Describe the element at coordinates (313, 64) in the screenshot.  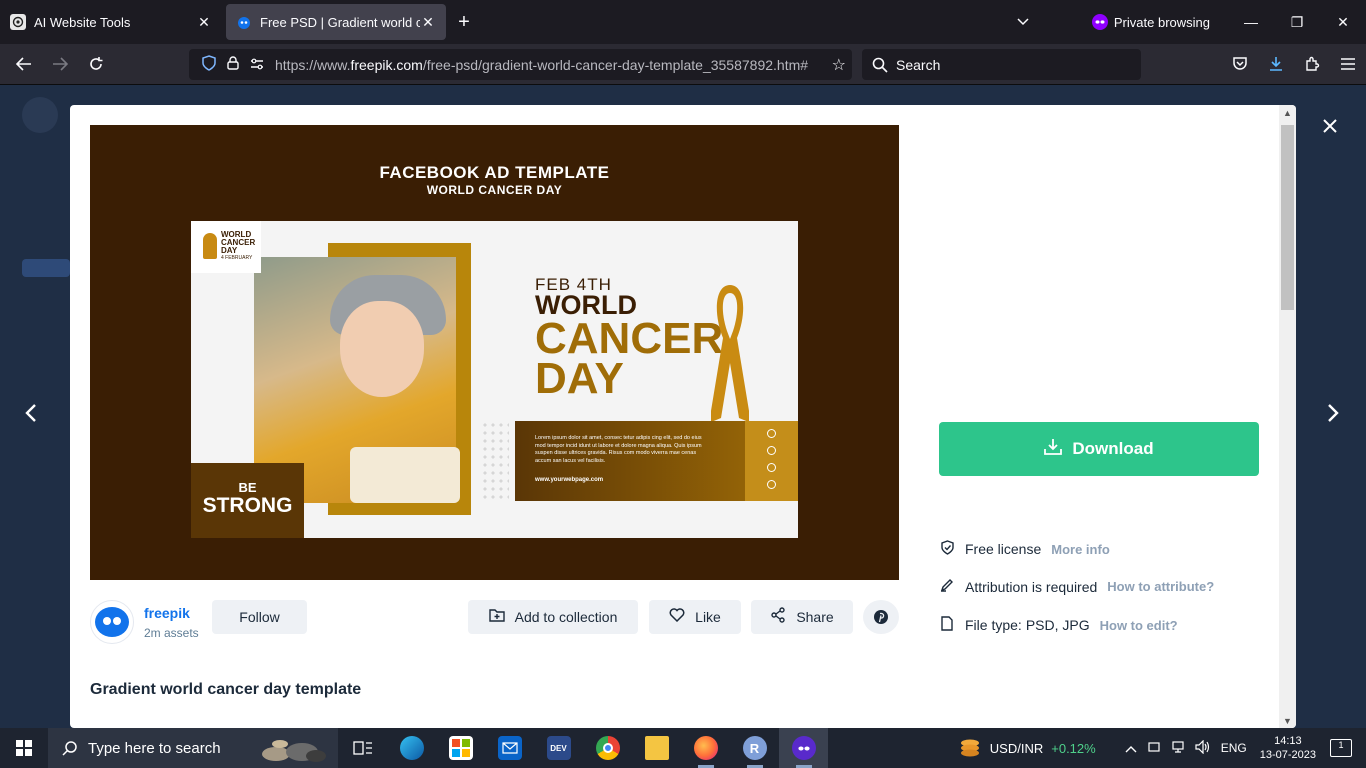
I see `url-prefix: https://www.` at that location.